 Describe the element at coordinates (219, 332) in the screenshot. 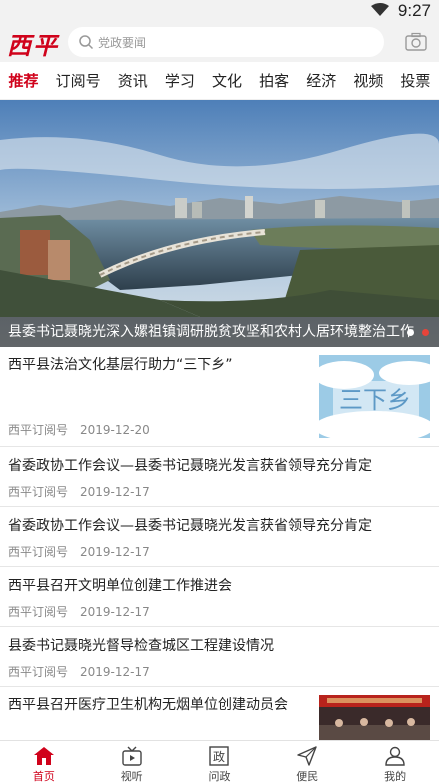

I see `banner-caption: 县委书记聂晓光深入嫘祖镇调研脱贫攻坚和农村人居环境整治工作` at that location.